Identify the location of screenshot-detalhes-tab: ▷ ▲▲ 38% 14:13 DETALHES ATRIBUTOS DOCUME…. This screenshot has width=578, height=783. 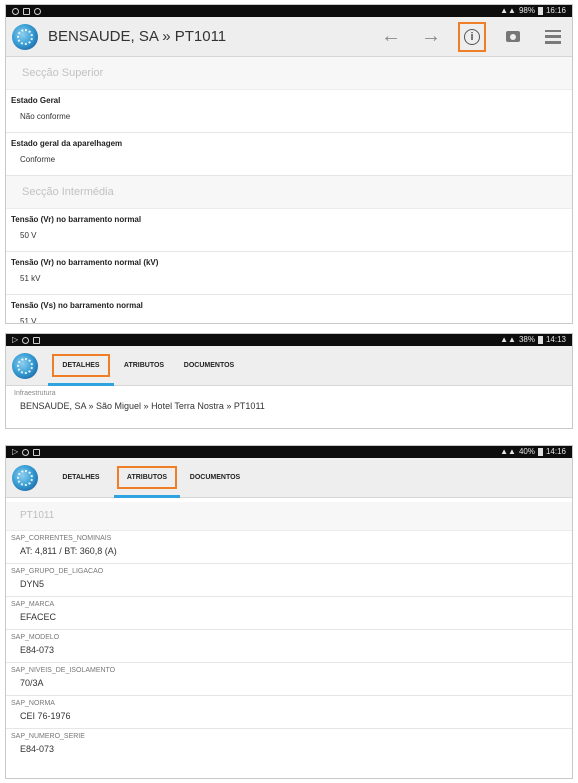
(289, 381).